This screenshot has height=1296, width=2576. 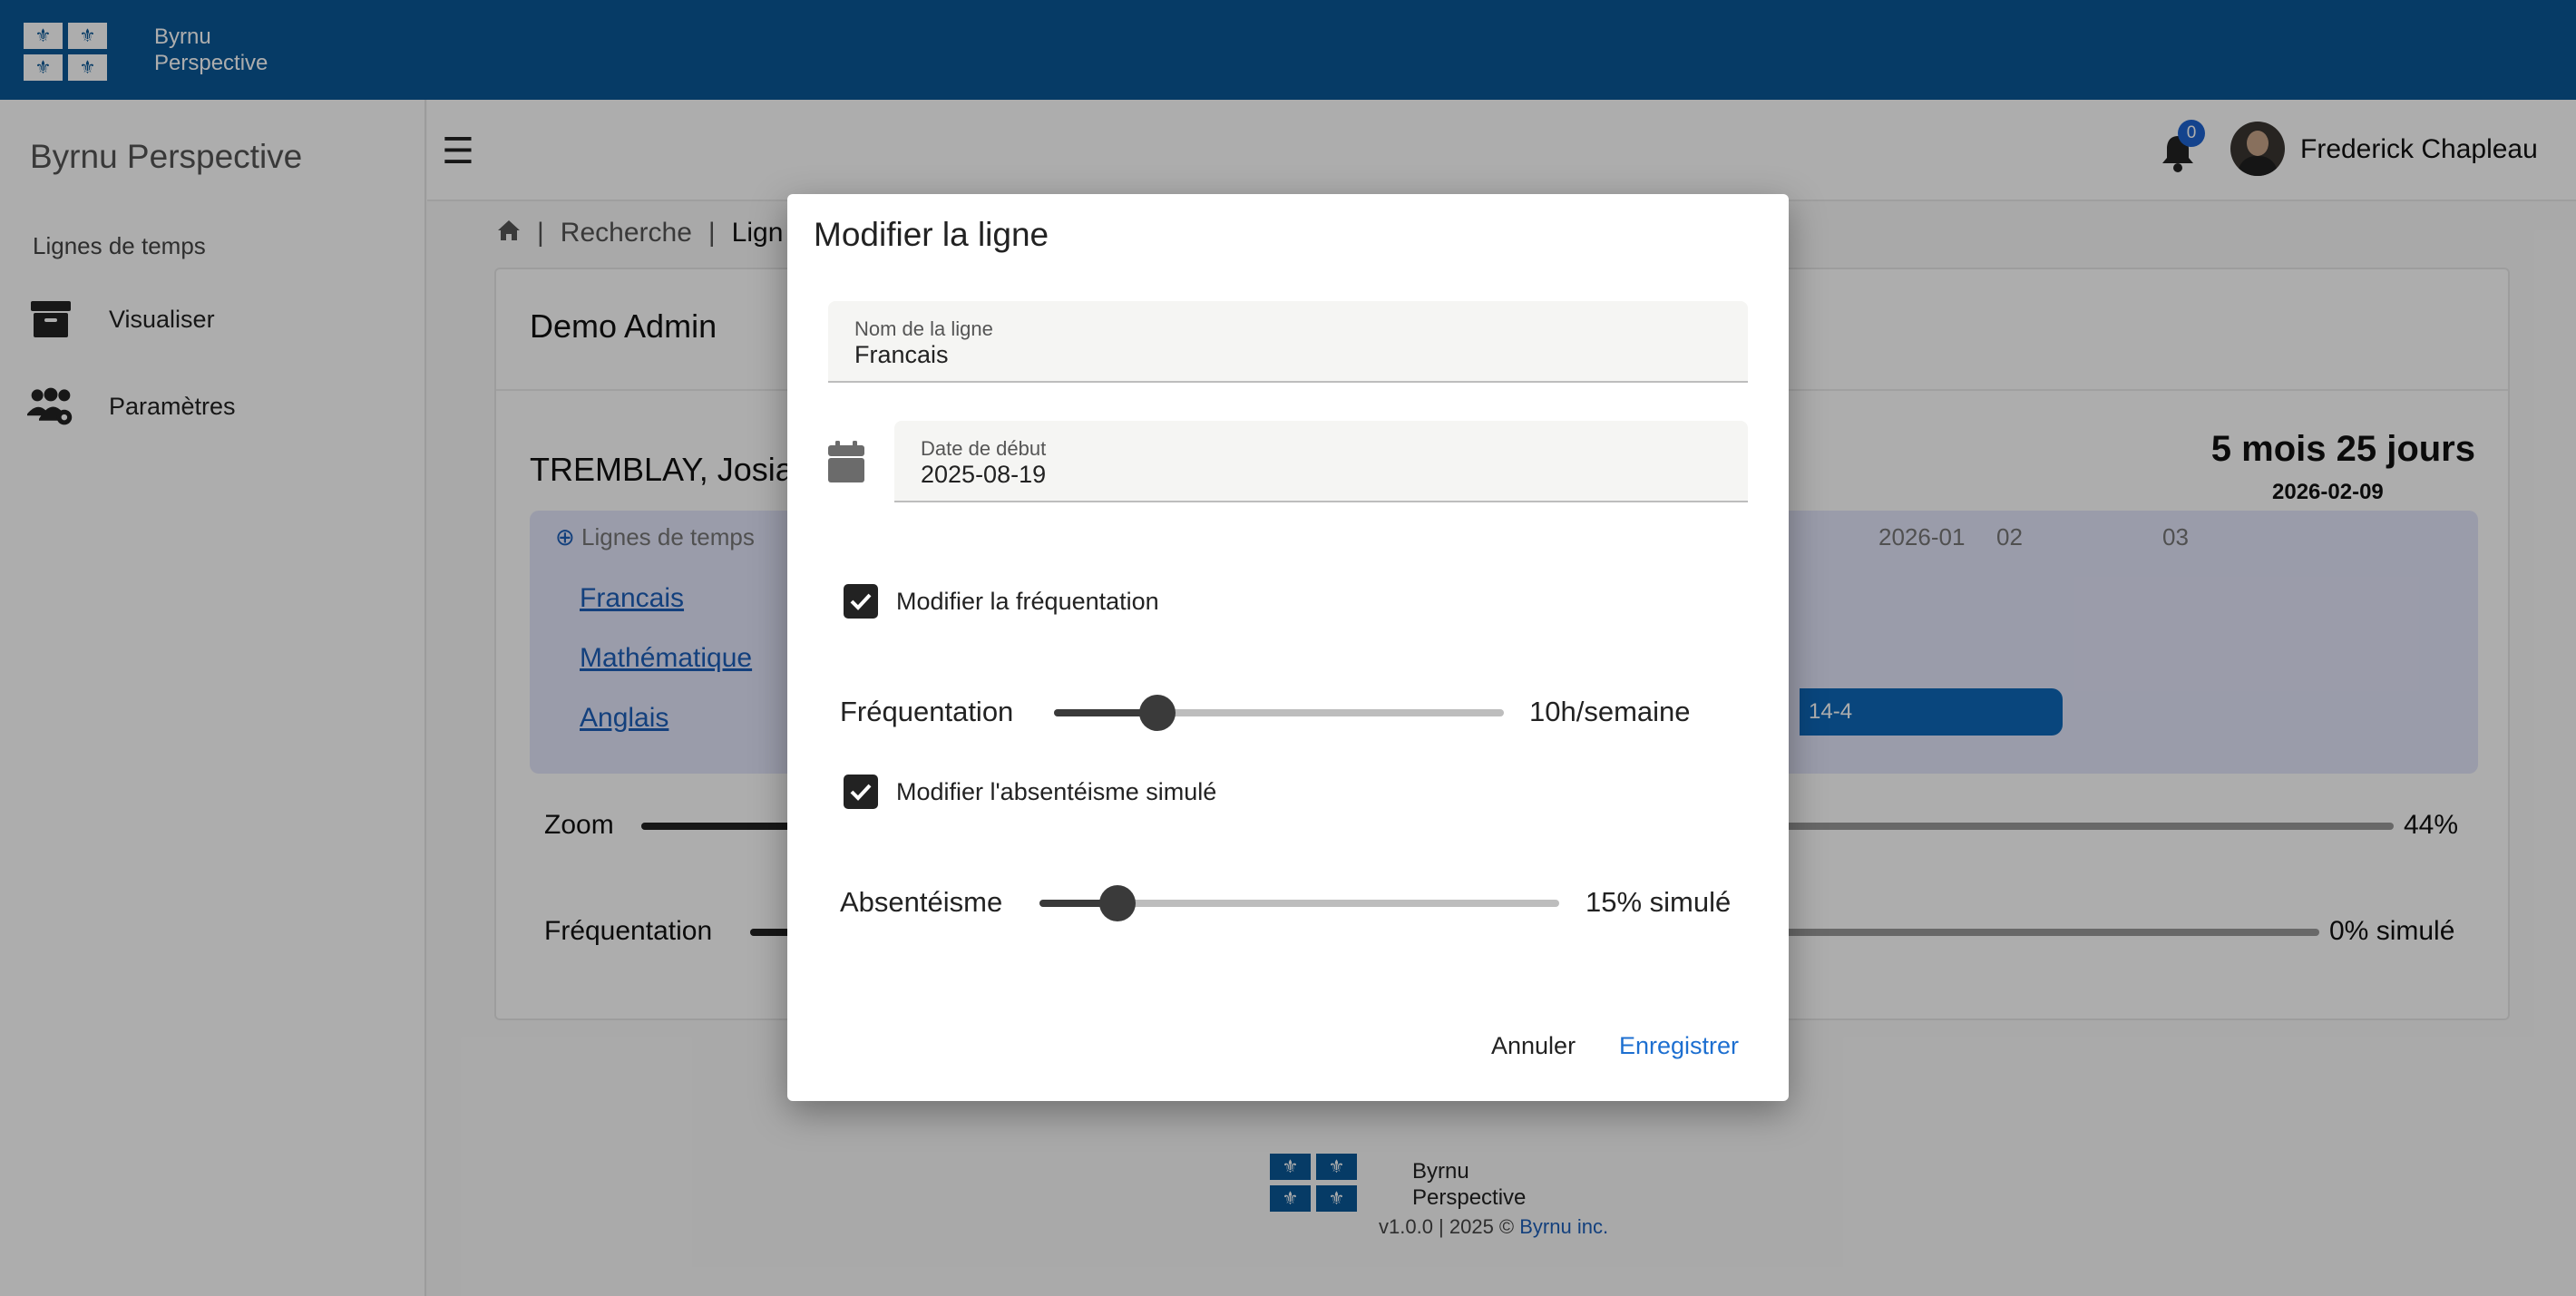 I want to click on absenteeism-label: Absentéisme, so click(x=921, y=902).